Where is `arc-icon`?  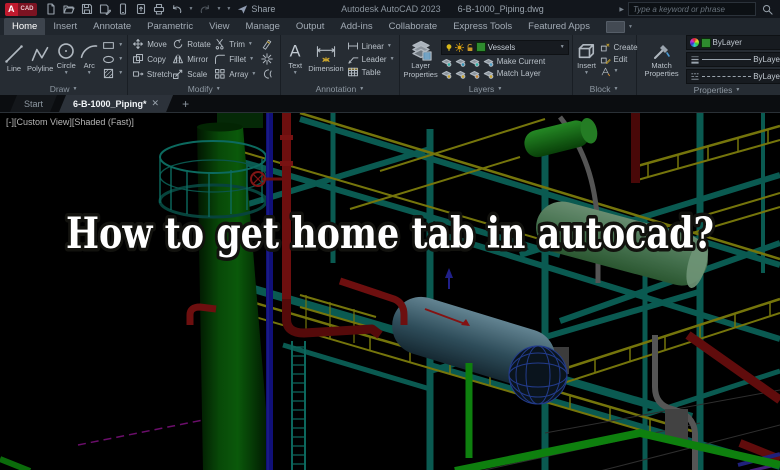 arc-icon is located at coordinates (89, 52).